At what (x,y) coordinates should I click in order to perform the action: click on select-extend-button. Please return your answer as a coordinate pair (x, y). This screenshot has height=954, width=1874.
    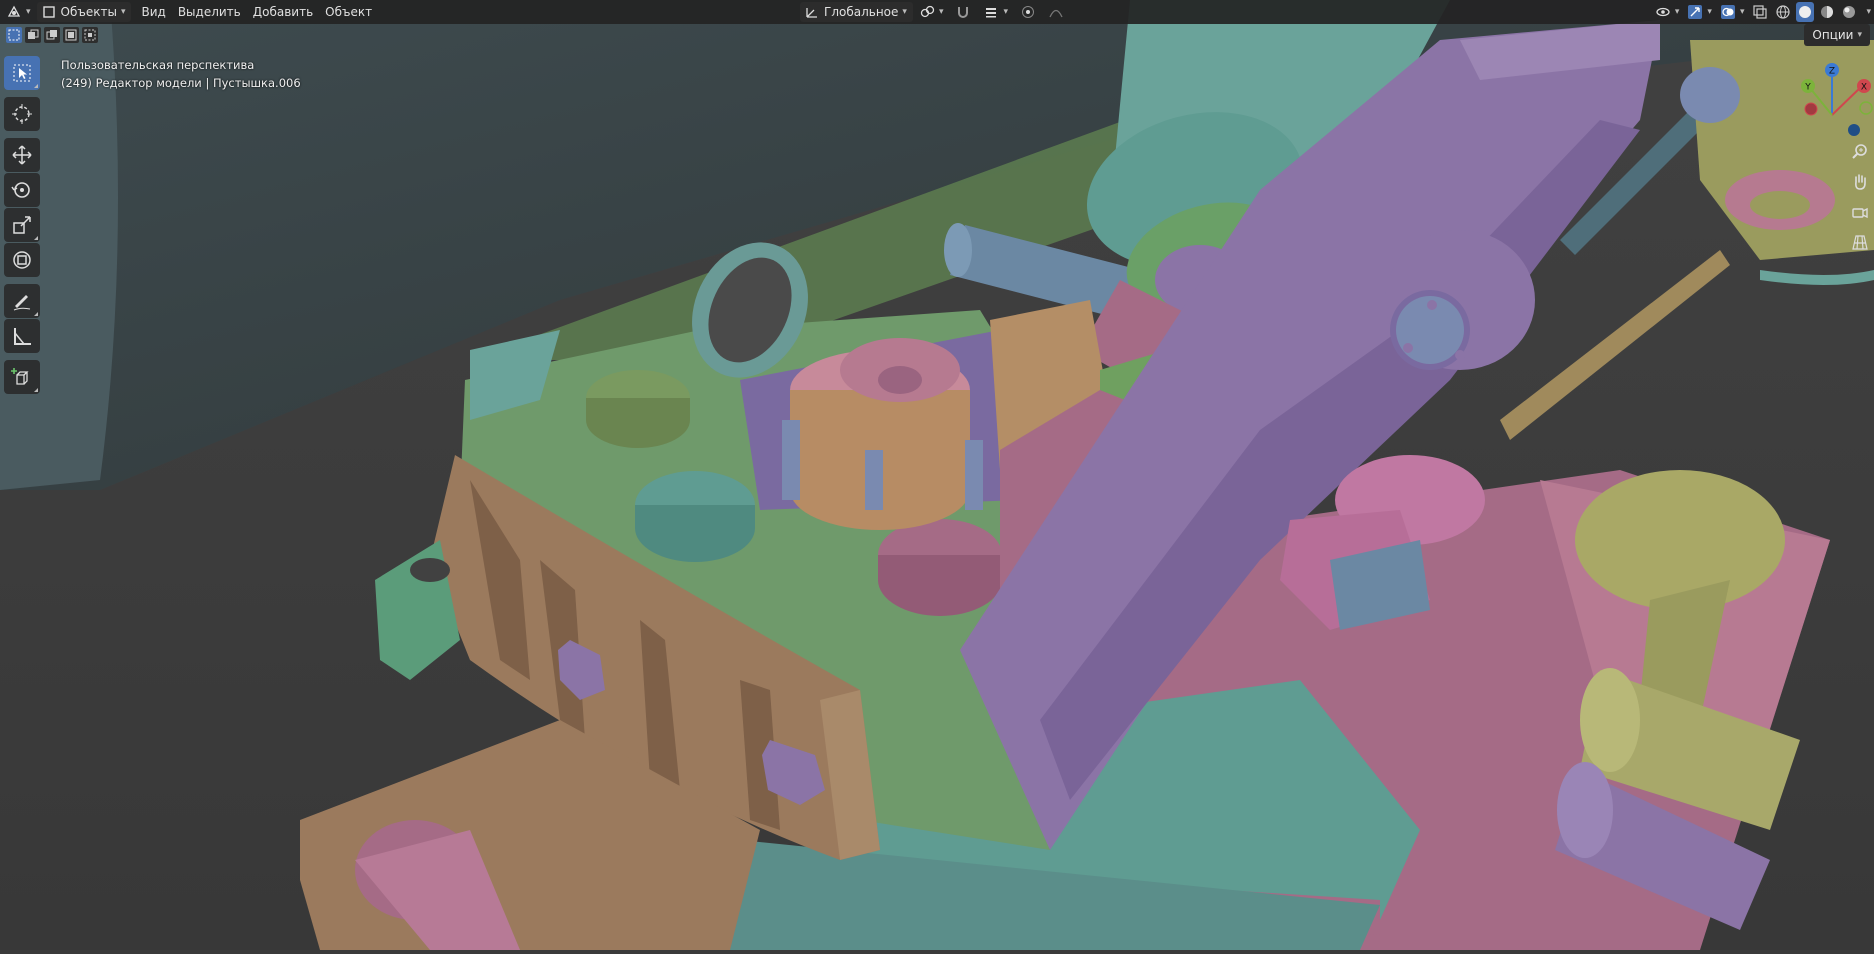
    Looking at the image, I should click on (33, 35).